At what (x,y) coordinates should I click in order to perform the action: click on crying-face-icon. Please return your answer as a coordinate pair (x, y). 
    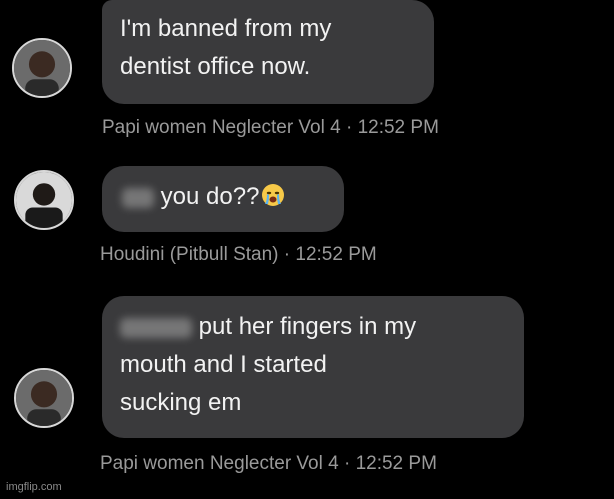
    Looking at the image, I should click on (273, 195).